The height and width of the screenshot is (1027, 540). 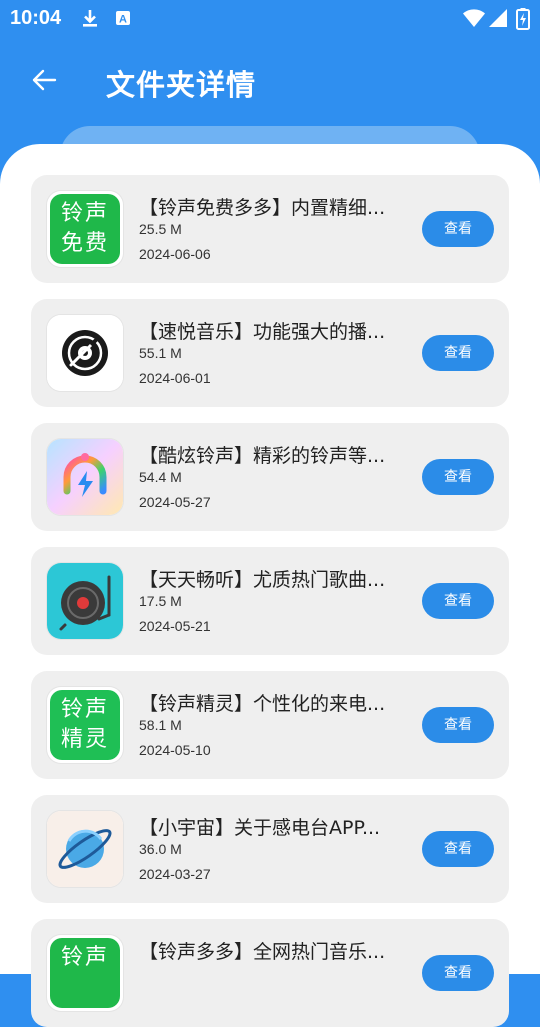 I want to click on item-size: 25.5 M, so click(x=160, y=229).